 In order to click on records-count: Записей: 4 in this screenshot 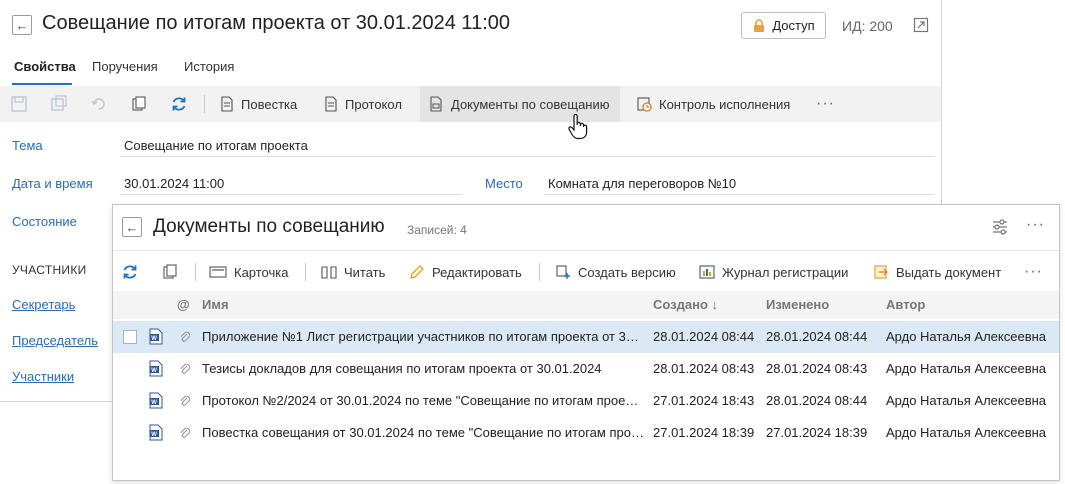, I will do `click(437, 230)`.